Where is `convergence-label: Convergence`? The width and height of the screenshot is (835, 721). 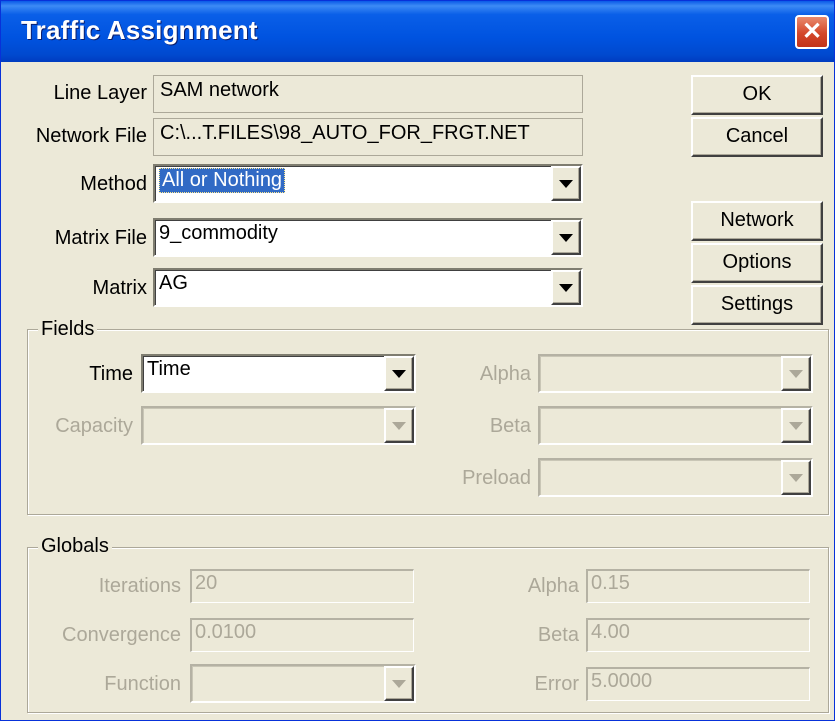 convergence-label: Convergence is located at coordinates (121, 635).